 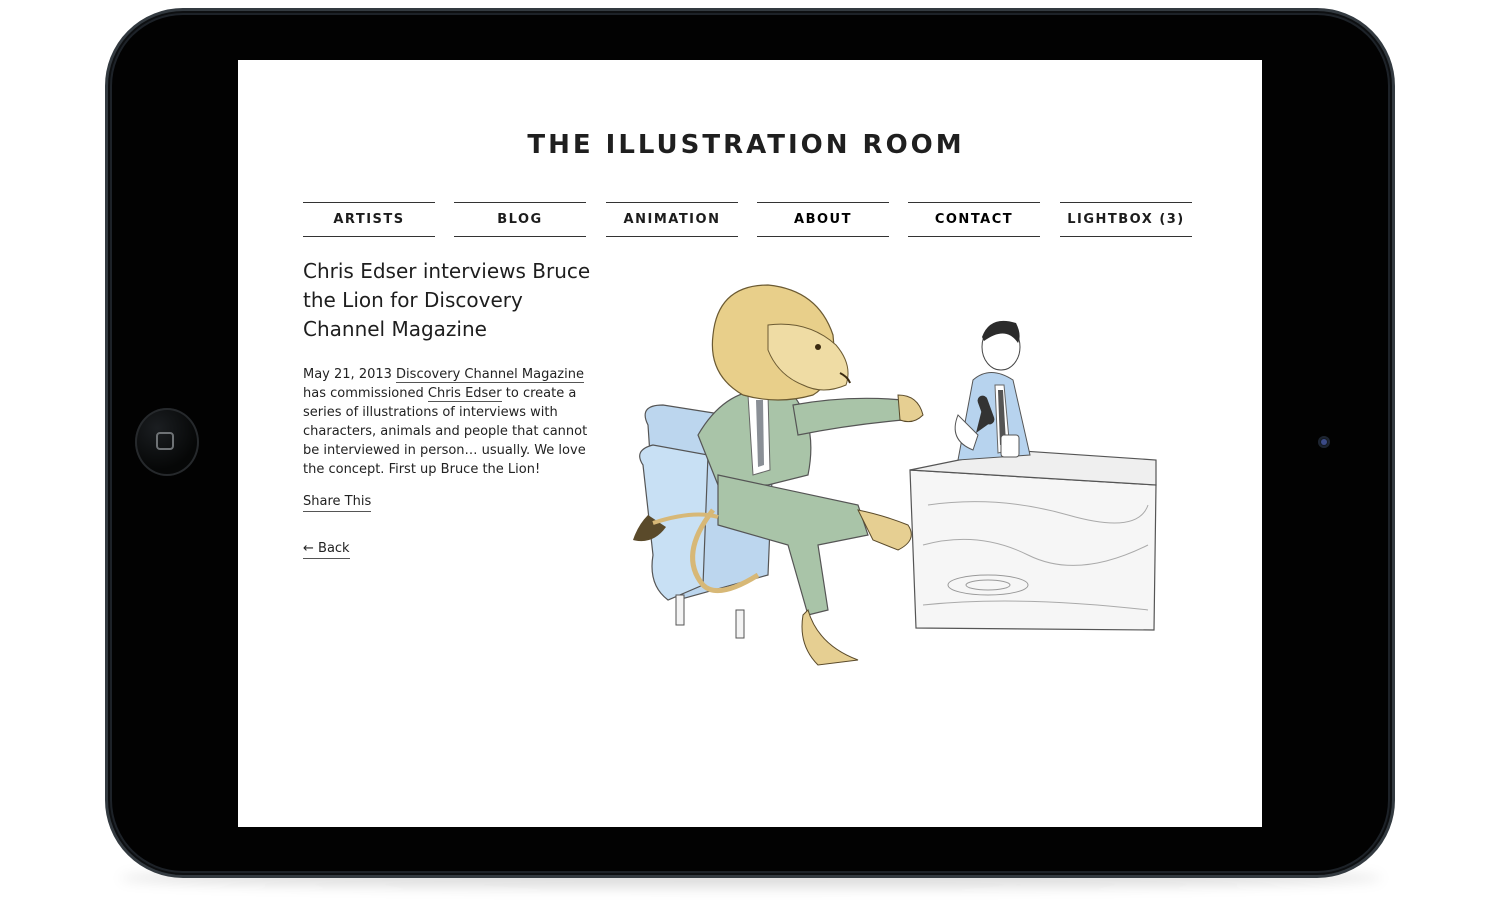 What do you see at coordinates (365, 393) in the screenshot?
I see `post-text-1: has commissioned` at bounding box center [365, 393].